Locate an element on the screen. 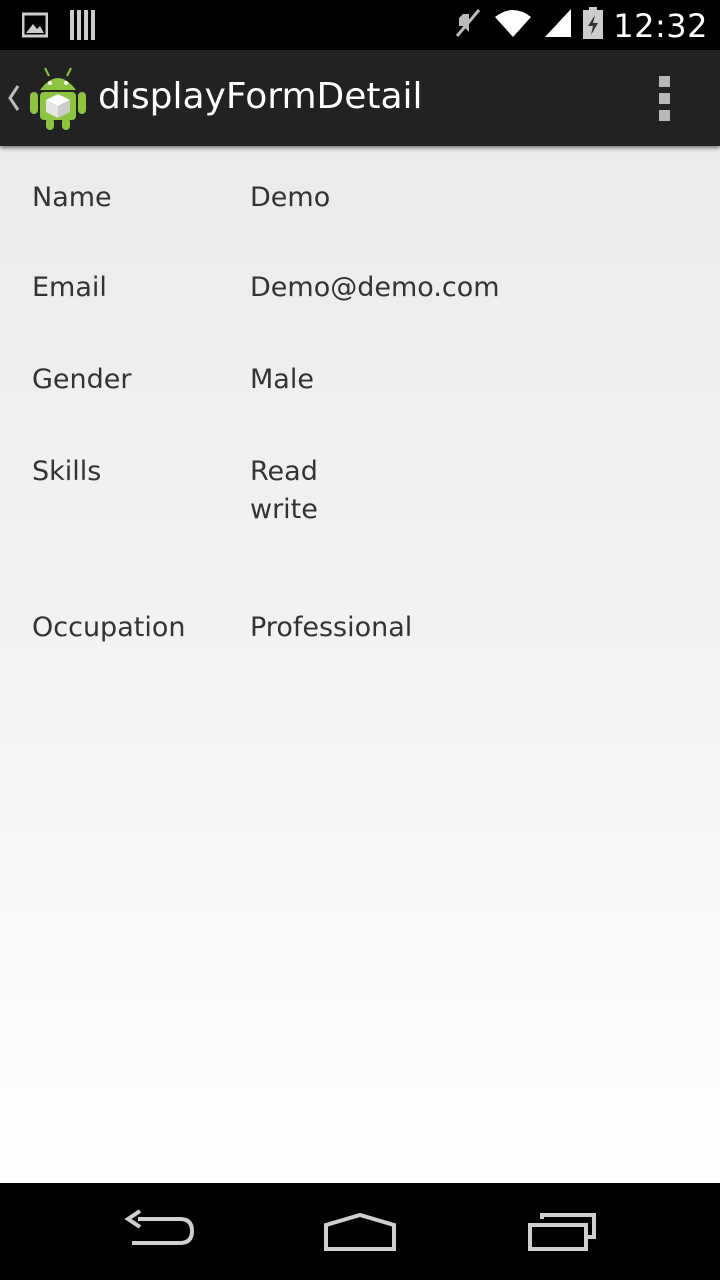 The height and width of the screenshot is (1280, 720). name-value: Demo is located at coordinates (290, 197).